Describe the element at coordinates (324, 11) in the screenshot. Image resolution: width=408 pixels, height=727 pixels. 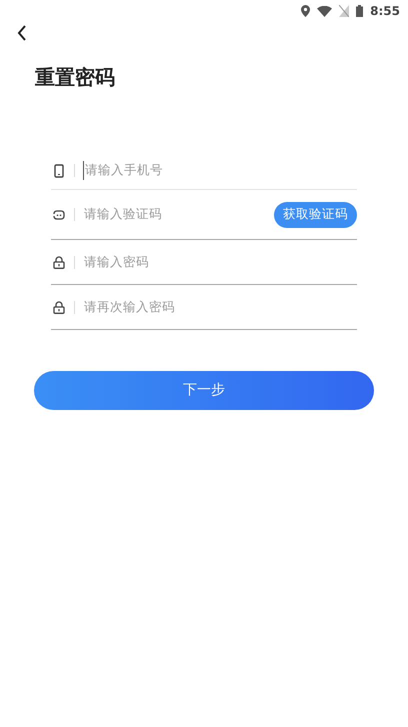
I see `wifi-icon` at that location.